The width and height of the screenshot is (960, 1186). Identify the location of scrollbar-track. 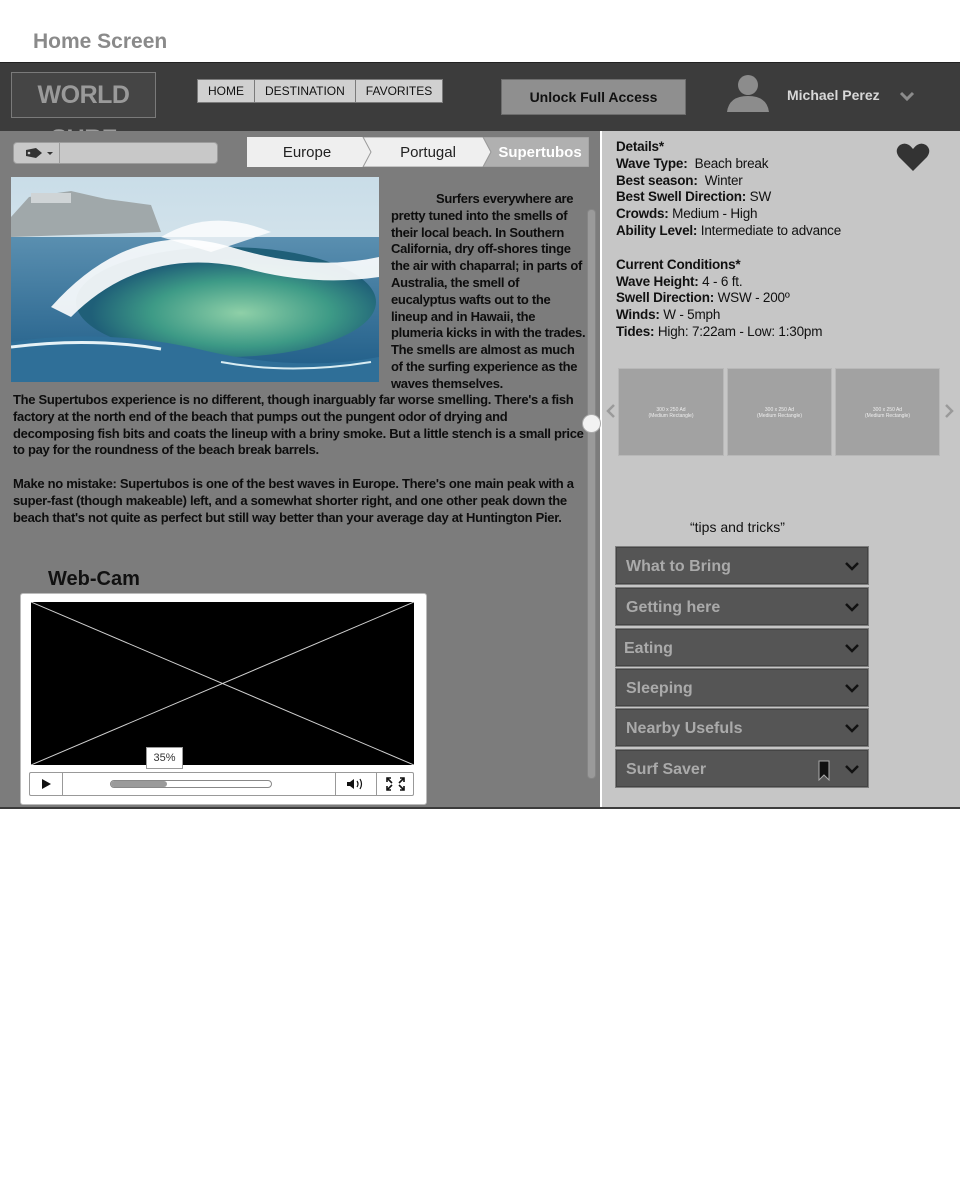
(591, 494).